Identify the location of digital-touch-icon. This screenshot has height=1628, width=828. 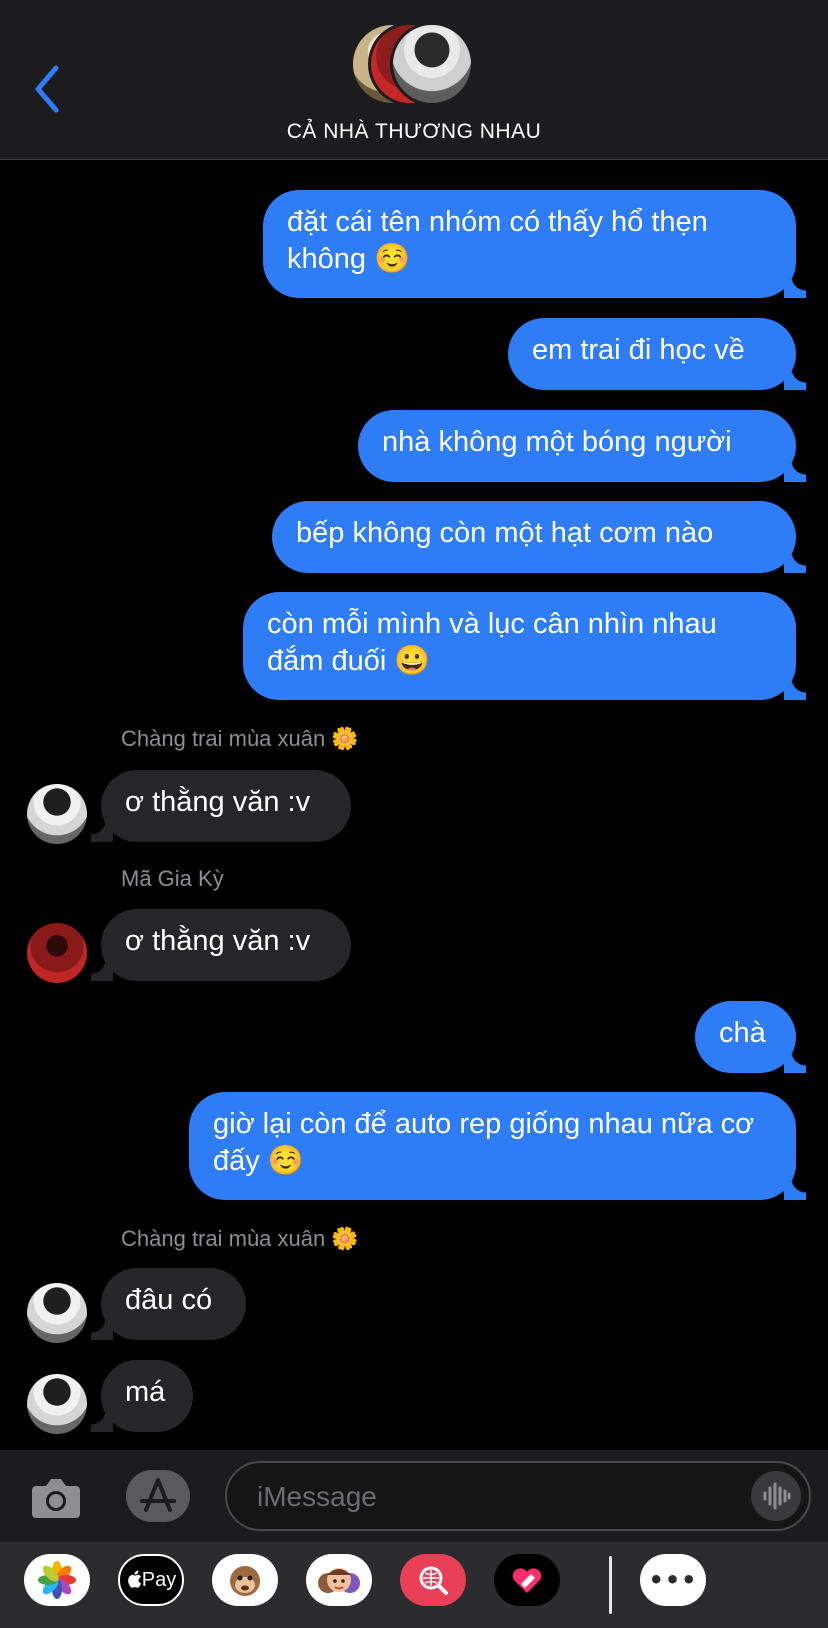
(527, 1580).